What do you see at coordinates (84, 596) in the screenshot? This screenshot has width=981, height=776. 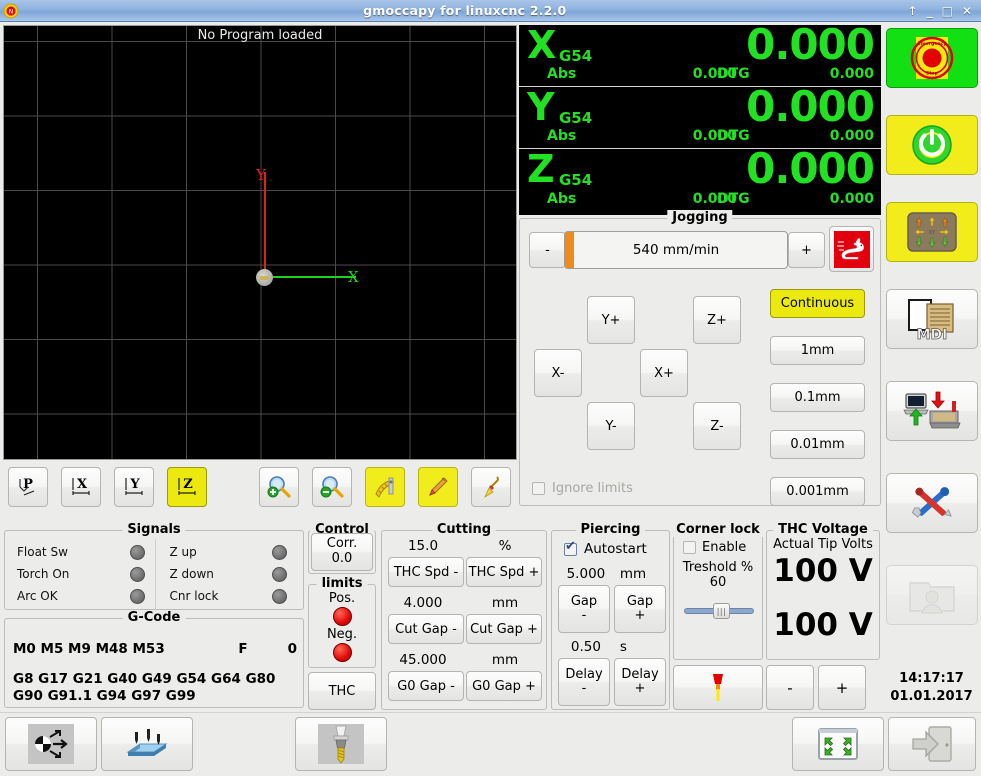 I see `signal-arc-ok: Arc OK` at bounding box center [84, 596].